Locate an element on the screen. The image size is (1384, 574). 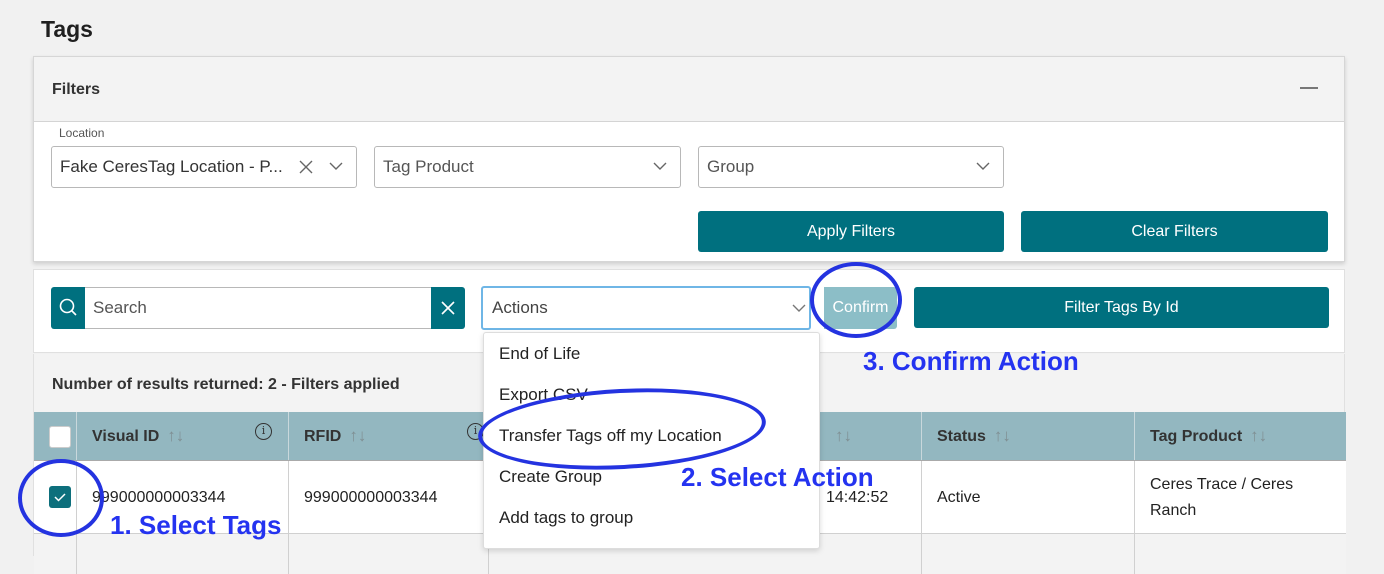
annotation-step2: 2. Select Action is located at coordinates (777, 477).